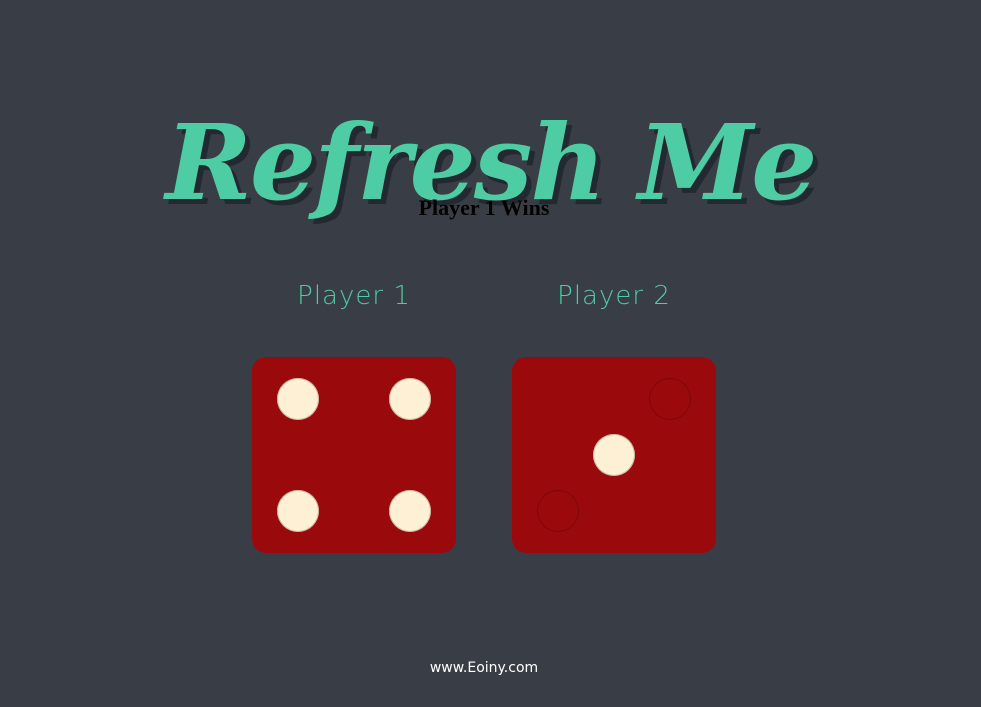 Image resolution: width=981 pixels, height=707 pixels. What do you see at coordinates (484, 668) in the screenshot?
I see `footer-site-link: www.Eoiny.com` at bounding box center [484, 668].